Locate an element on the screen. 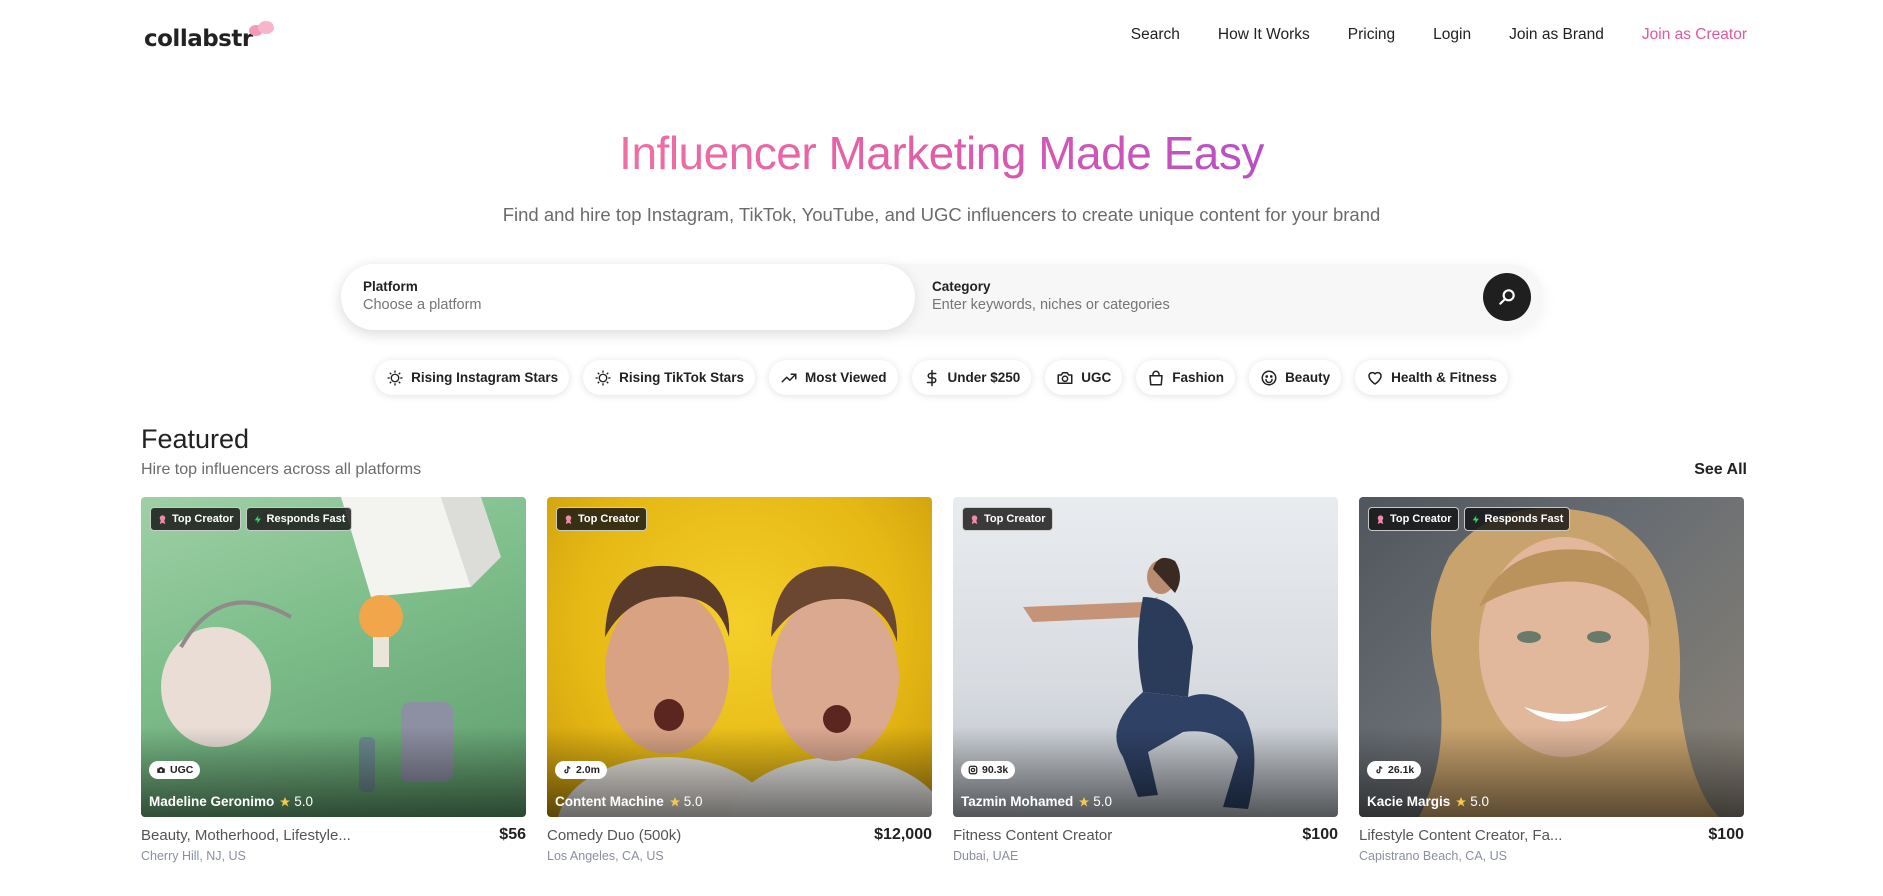 This screenshot has height=896, width=1883. nav-how-it-works-link: How It Works is located at coordinates (1264, 35).